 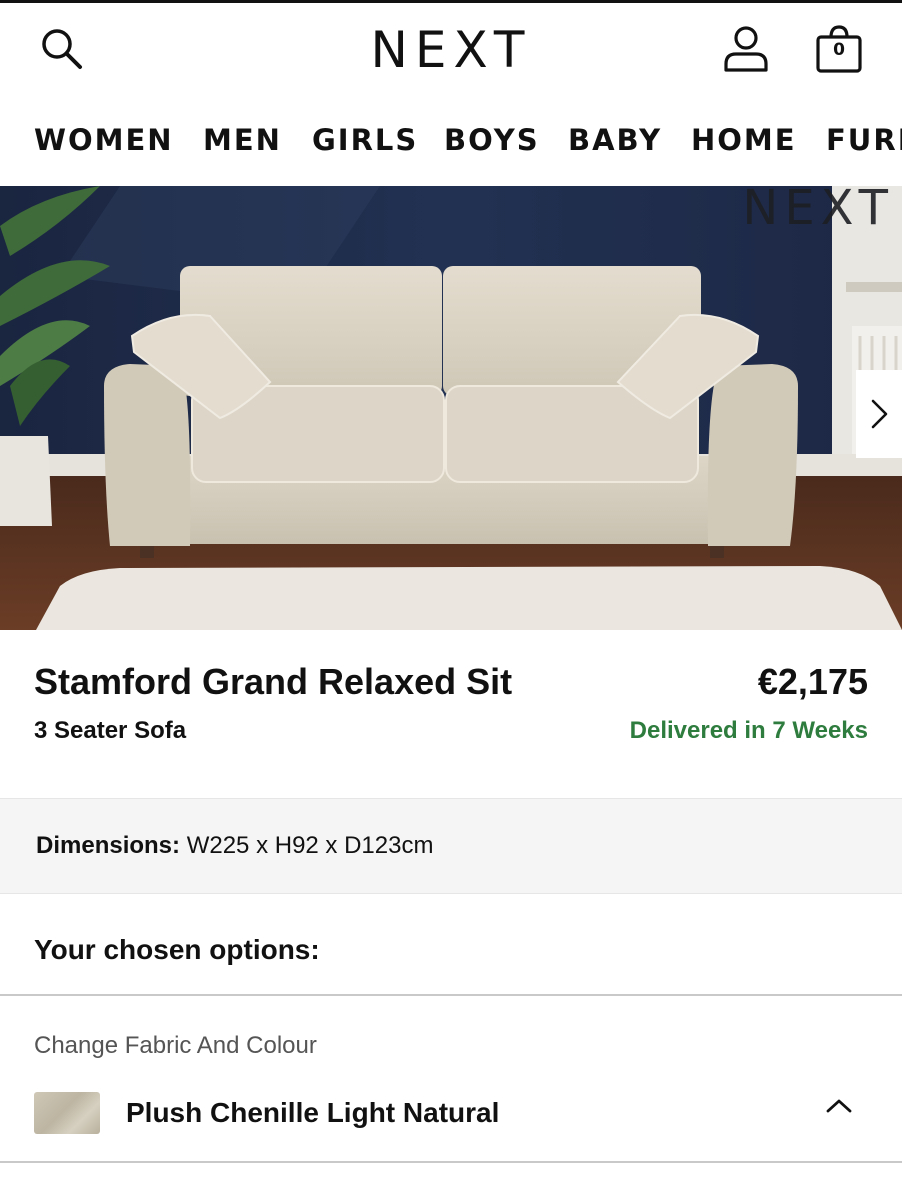 I want to click on search-icon, so click(x=62, y=49).